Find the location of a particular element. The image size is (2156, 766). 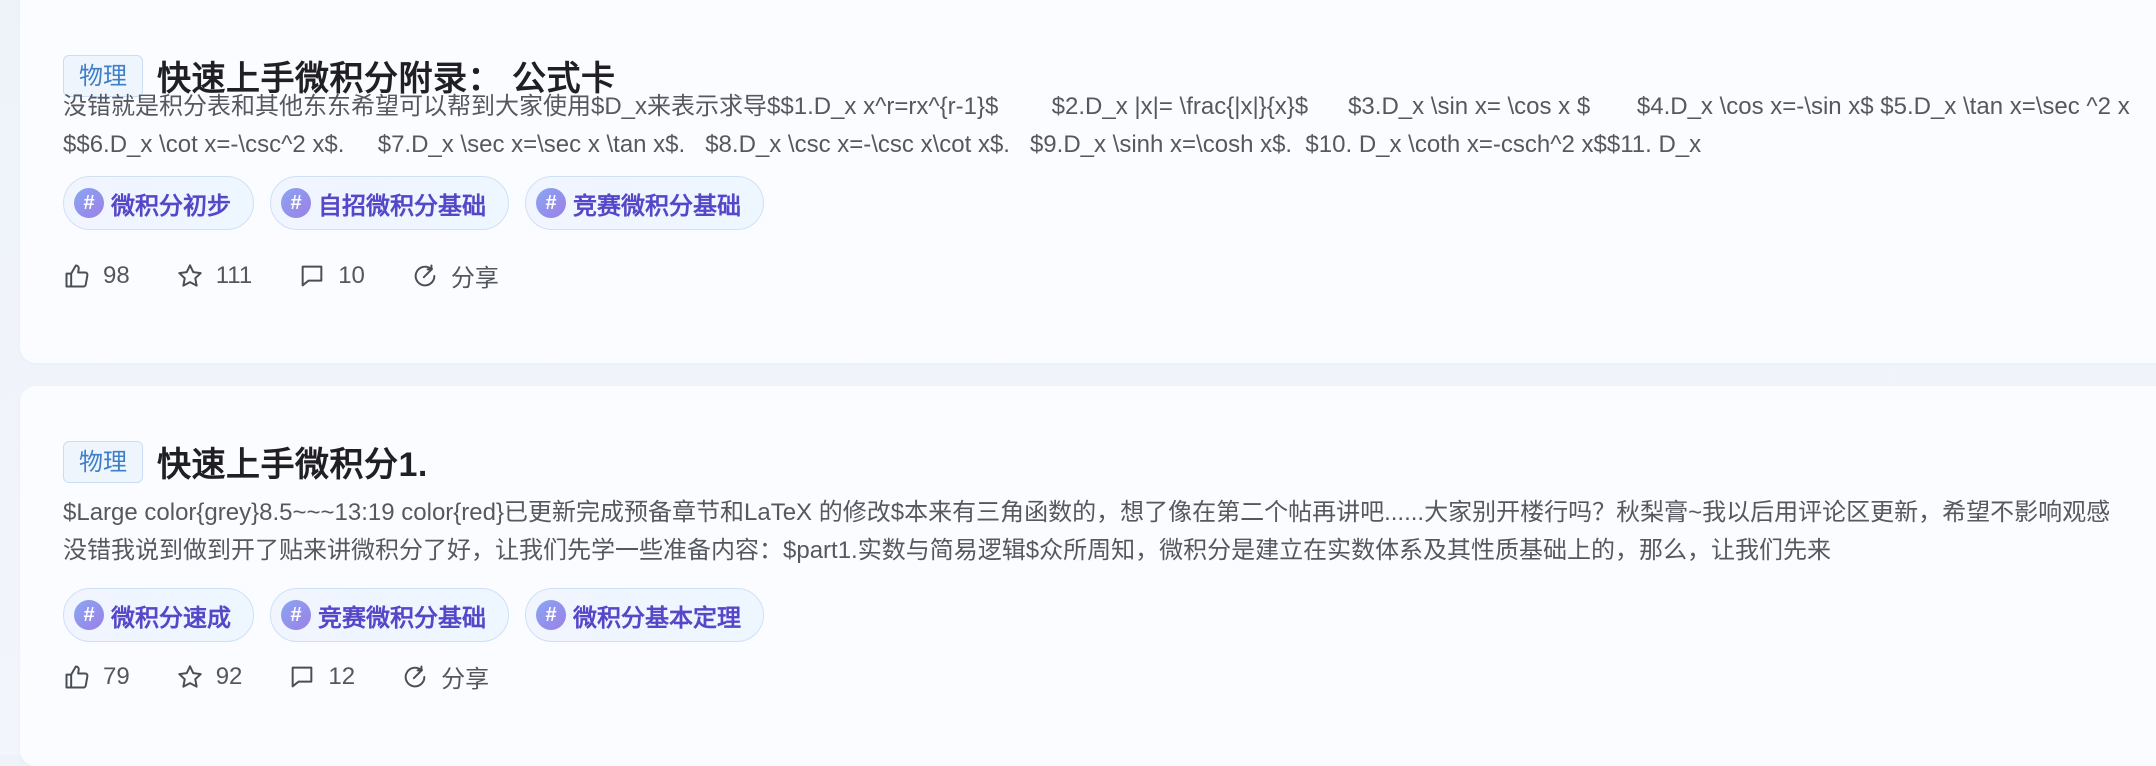

topic-tag: # 微积分基本定理 is located at coordinates (644, 615).